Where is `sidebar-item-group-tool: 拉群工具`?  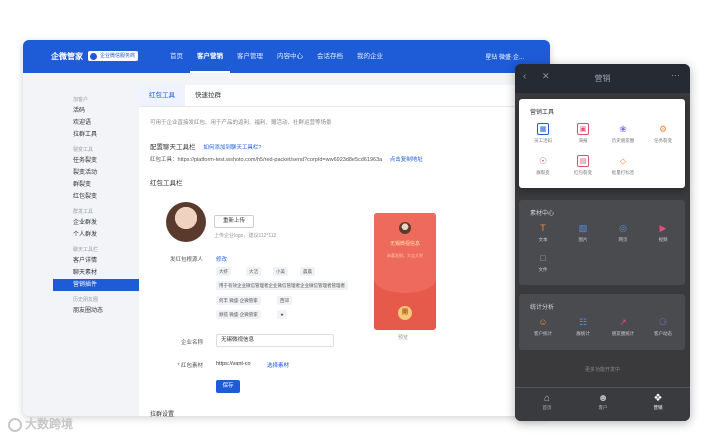
sidebar-item-group-tool: 拉群工具 is located at coordinates (96, 135).